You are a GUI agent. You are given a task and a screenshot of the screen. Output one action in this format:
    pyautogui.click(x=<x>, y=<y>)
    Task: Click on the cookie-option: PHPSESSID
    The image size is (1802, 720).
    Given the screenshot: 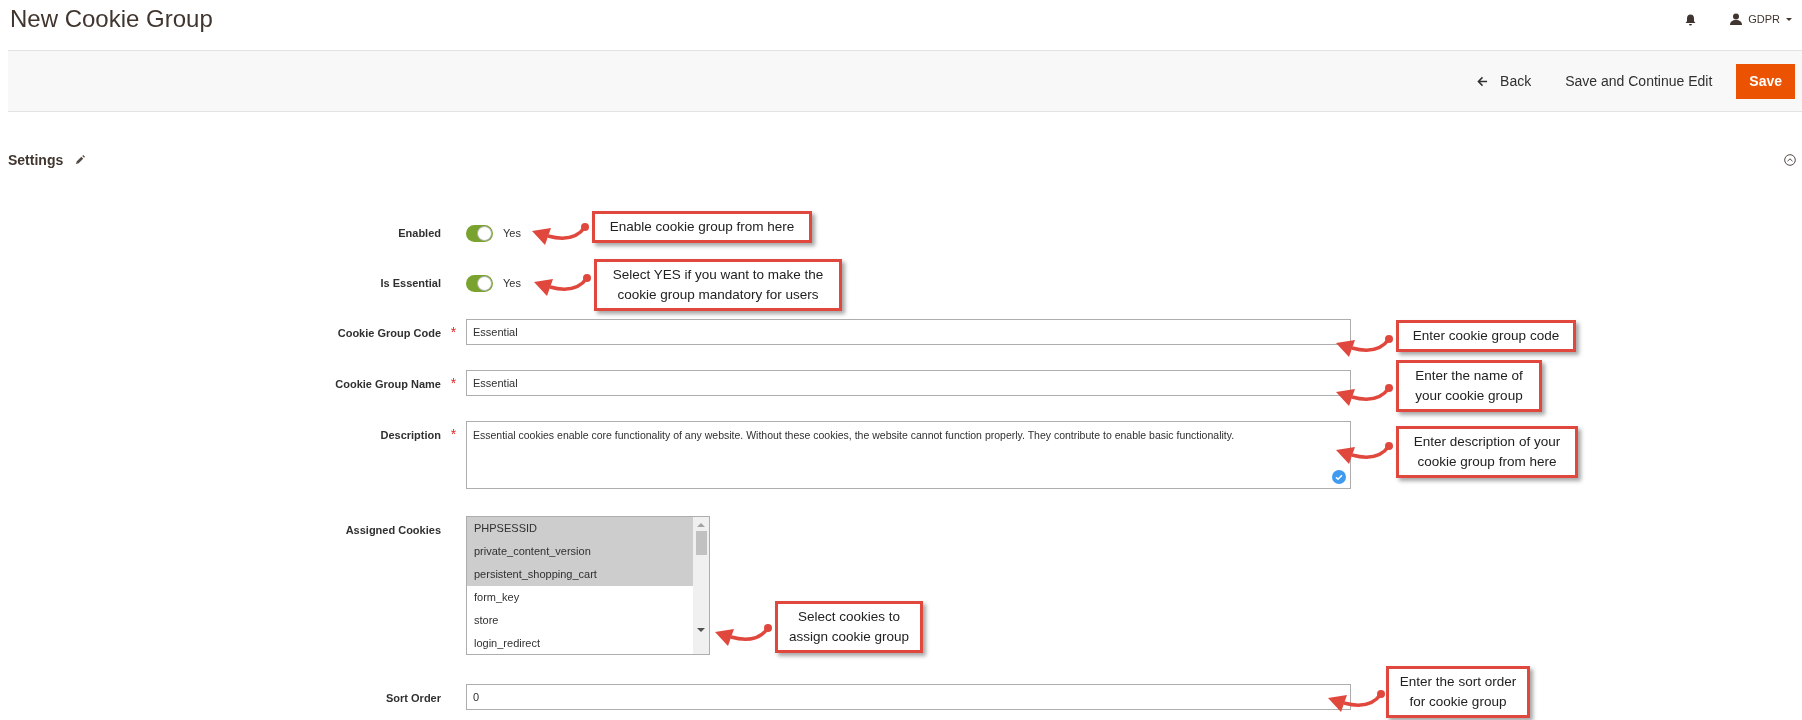 What is the action you would take?
    pyautogui.click(x=580, y=528)
    